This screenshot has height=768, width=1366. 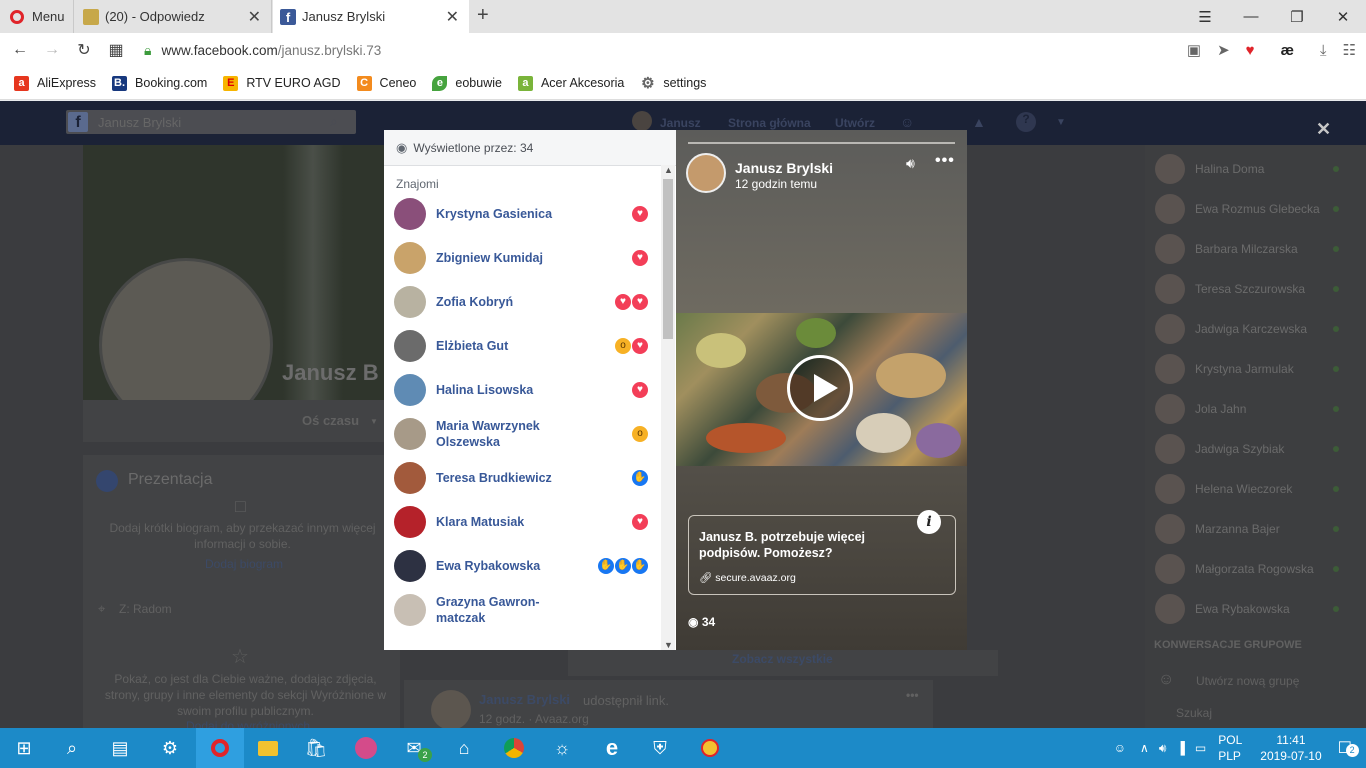 I want to click on viewer-name: Teresa Brudkiewicz, so click(x=496, y=478).